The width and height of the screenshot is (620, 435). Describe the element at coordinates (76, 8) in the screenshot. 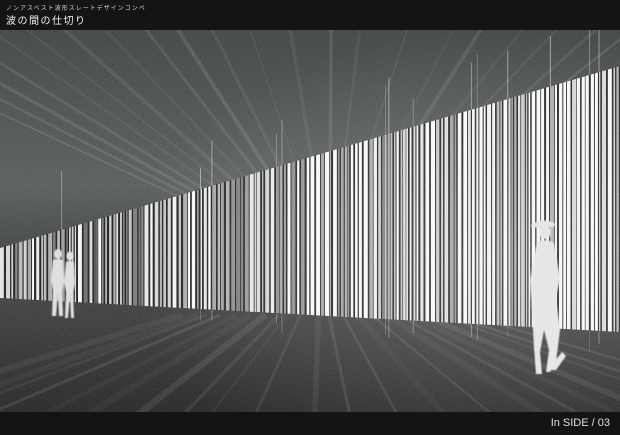

I see `competition-subtitle: ノンアスベスト波形スレートデザインコンペ` at that location.